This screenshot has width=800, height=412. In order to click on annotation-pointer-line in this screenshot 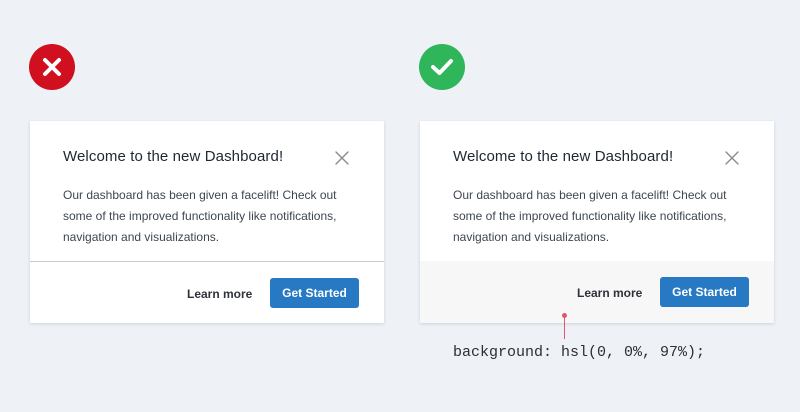, I will do `click(564, 327)`.